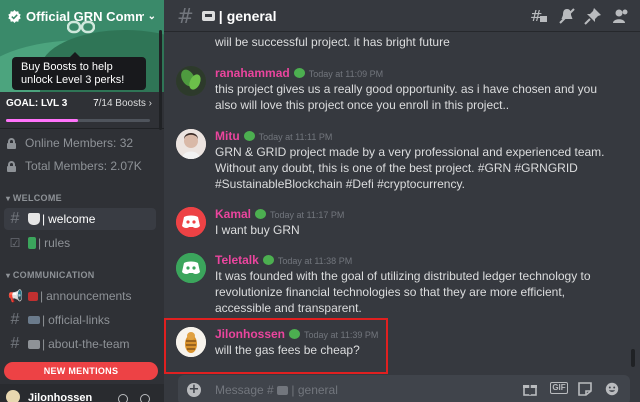 The height and width of the screenshot is (402, 640). I want to click on total-members-label: Total Members: 2.07K, so click(83, 166).